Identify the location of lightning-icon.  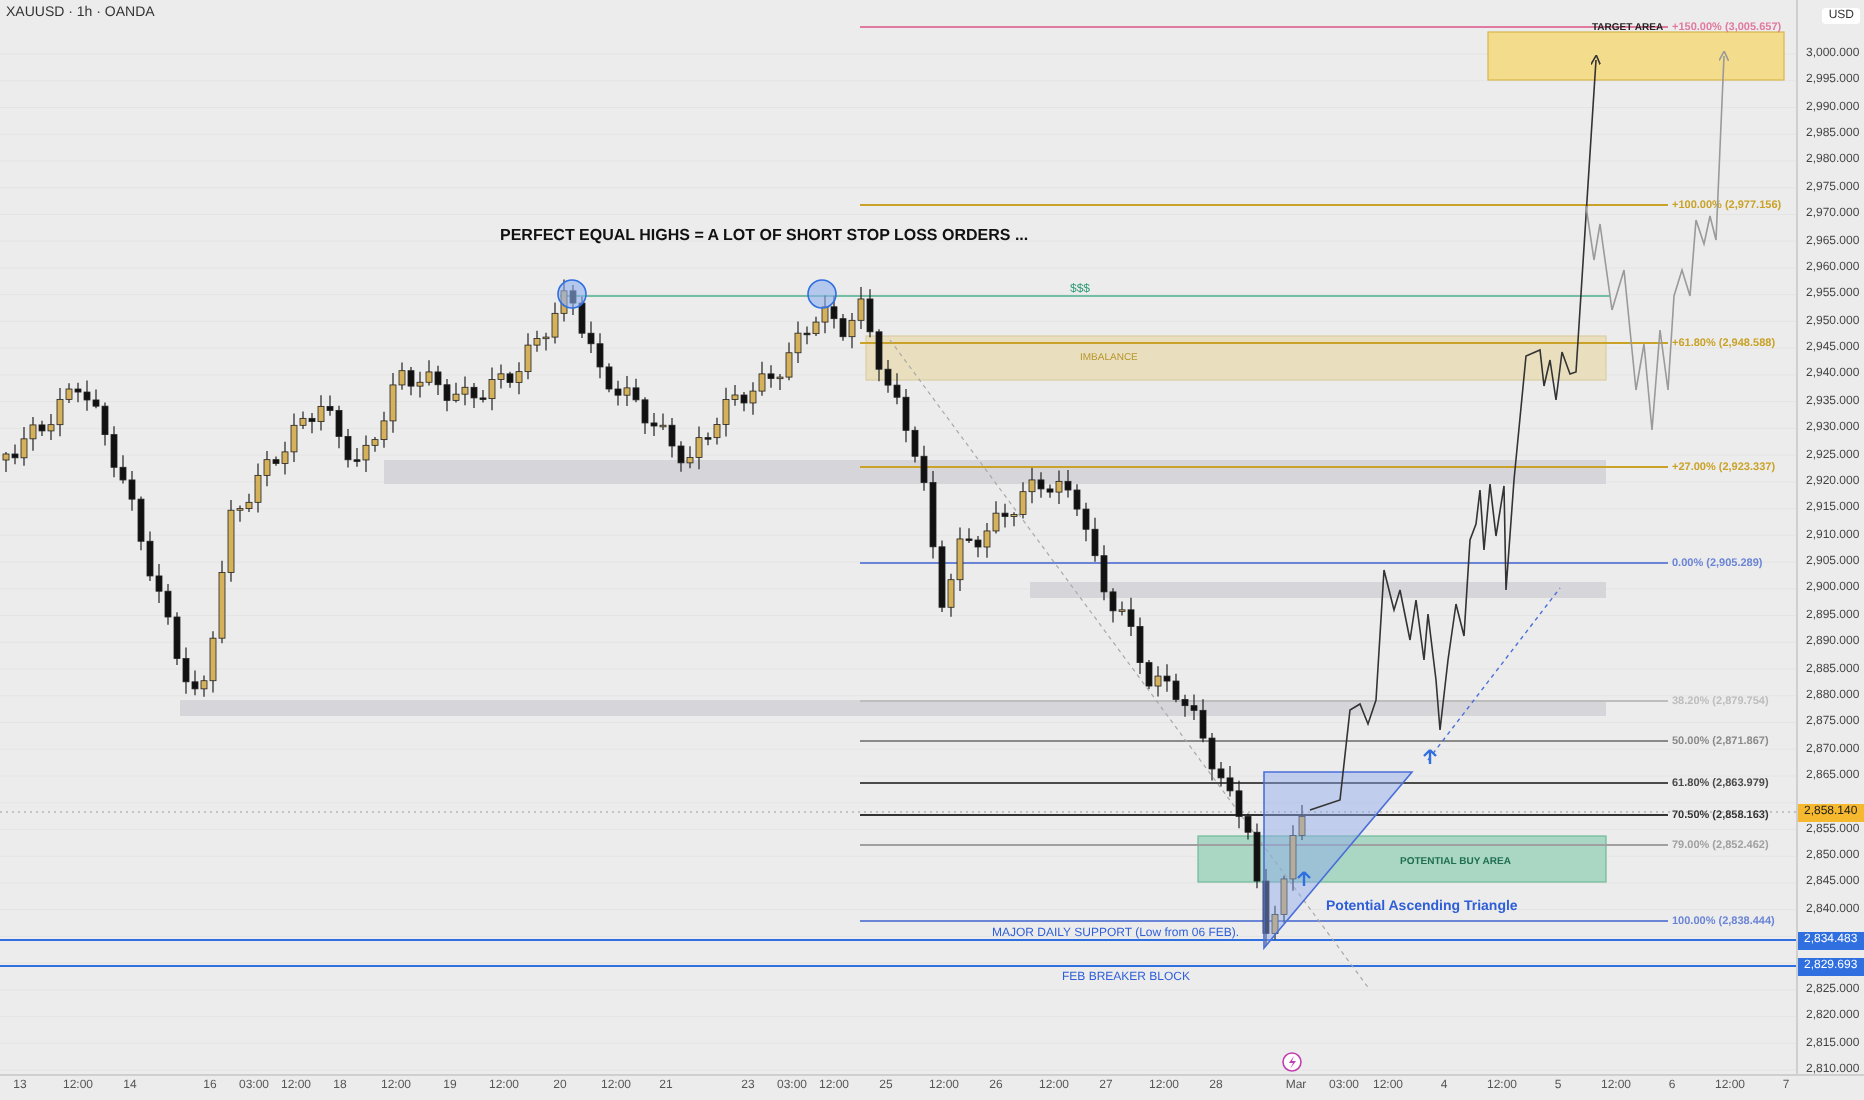
(1292, 1062).